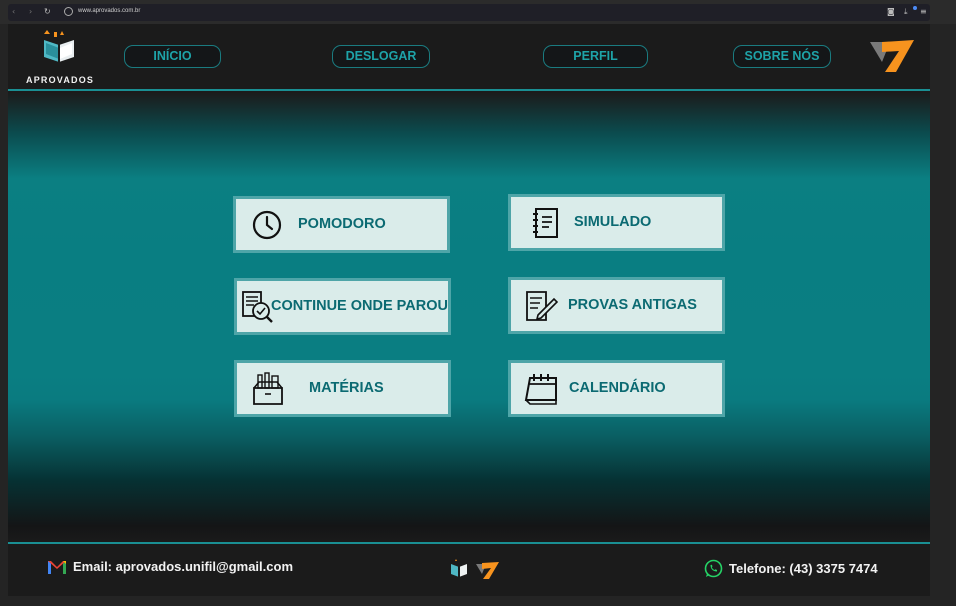  I want to click on exam-paper-icon, so click(542, 306).